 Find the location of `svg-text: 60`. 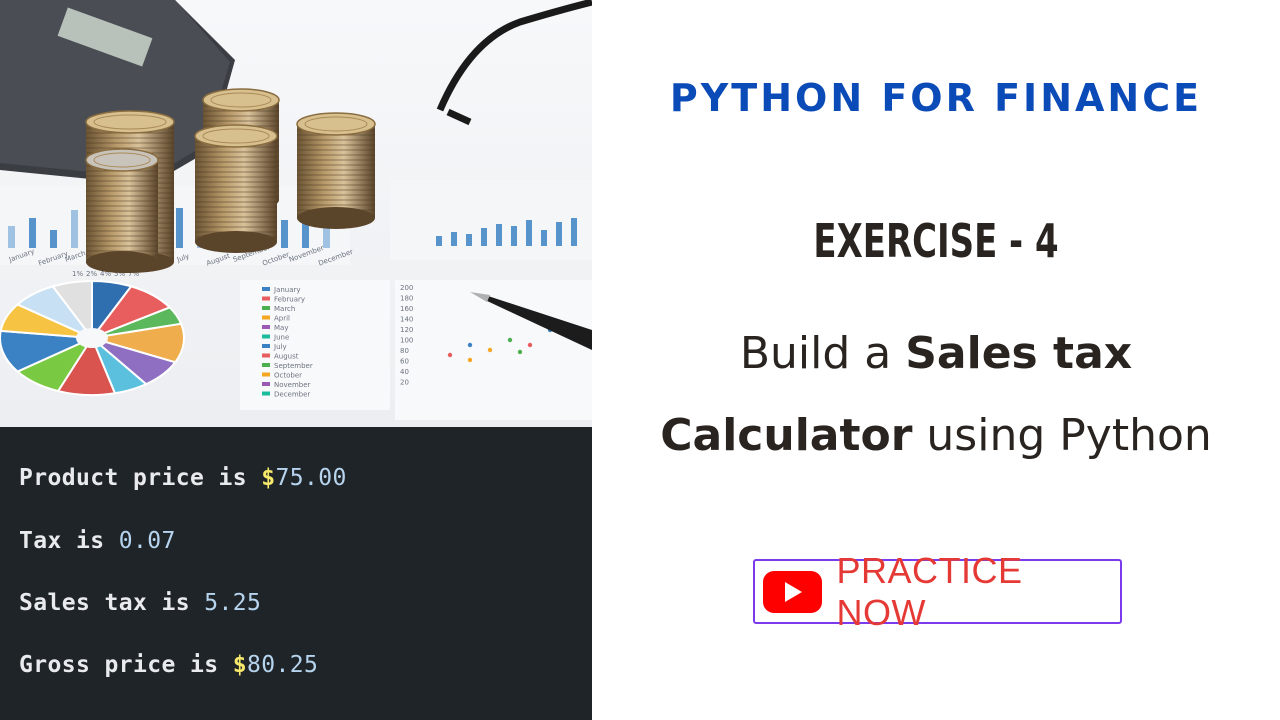

svg-text: 60 is located at coordinates (404, 362).